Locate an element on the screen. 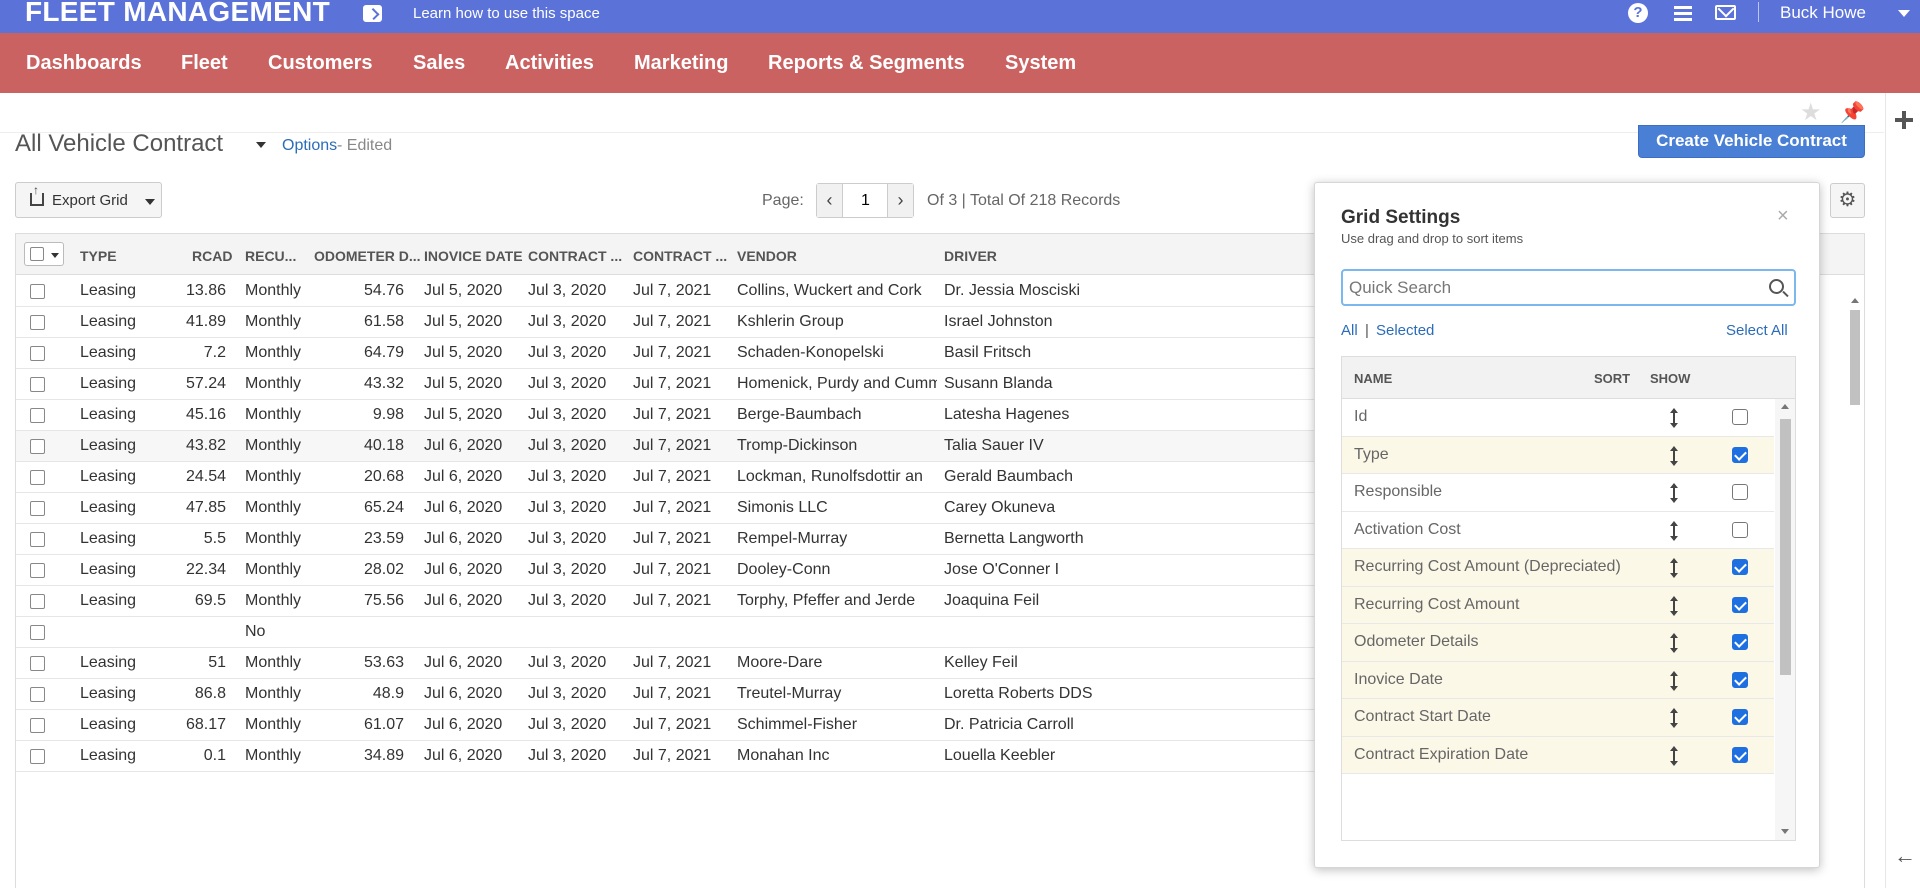 This screenshot has width=1920, height=888. settings-column-item: Type is located at coordinates (1558, 455).